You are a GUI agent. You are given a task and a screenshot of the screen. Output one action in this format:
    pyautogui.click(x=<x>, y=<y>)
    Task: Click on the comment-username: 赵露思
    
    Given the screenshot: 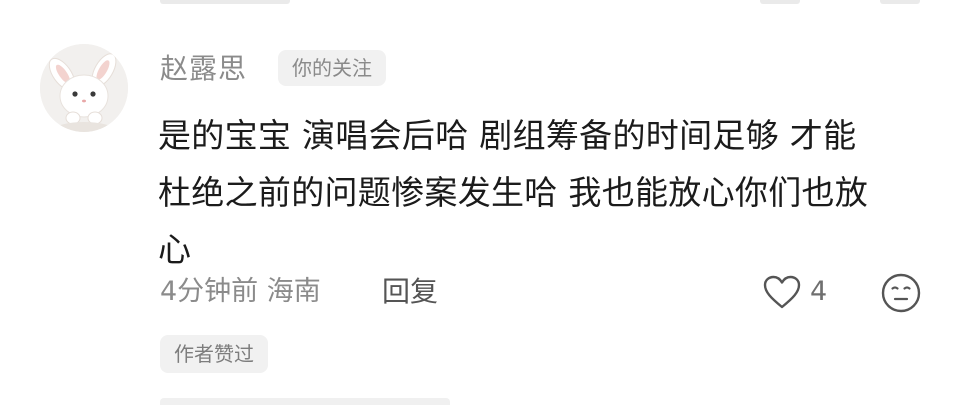 What is the action you would take?
    pyautogui.click(x=203, y=69)
    